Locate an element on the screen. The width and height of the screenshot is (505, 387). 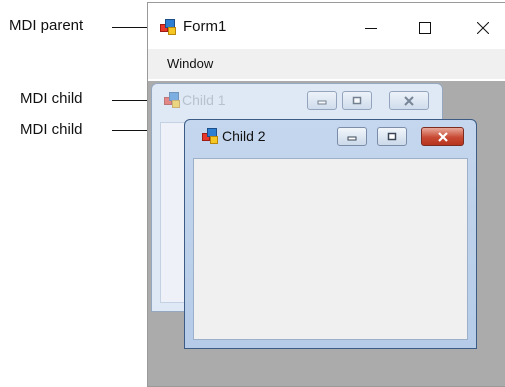
child-1-title: Child 1 is located at coordinates (204, 100).